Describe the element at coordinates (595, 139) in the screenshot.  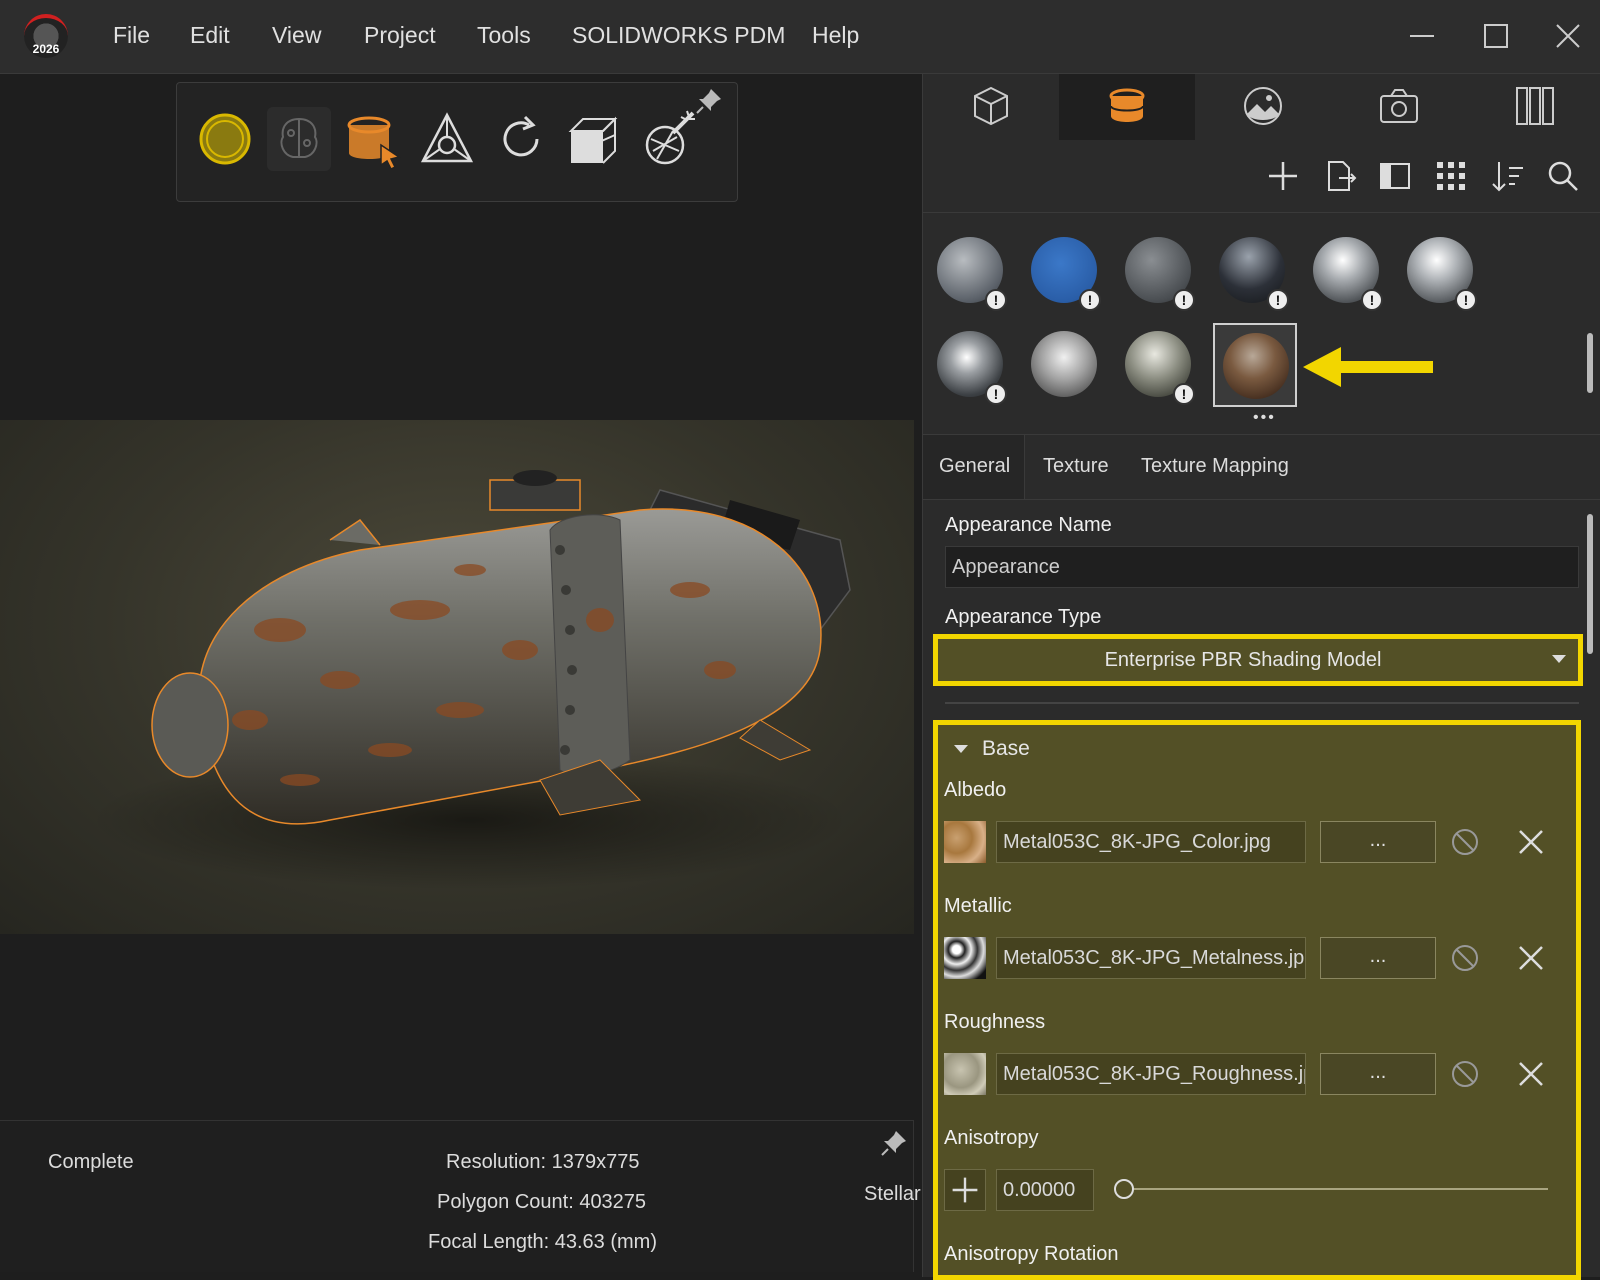
I see `cube-tool-icon` at that location.